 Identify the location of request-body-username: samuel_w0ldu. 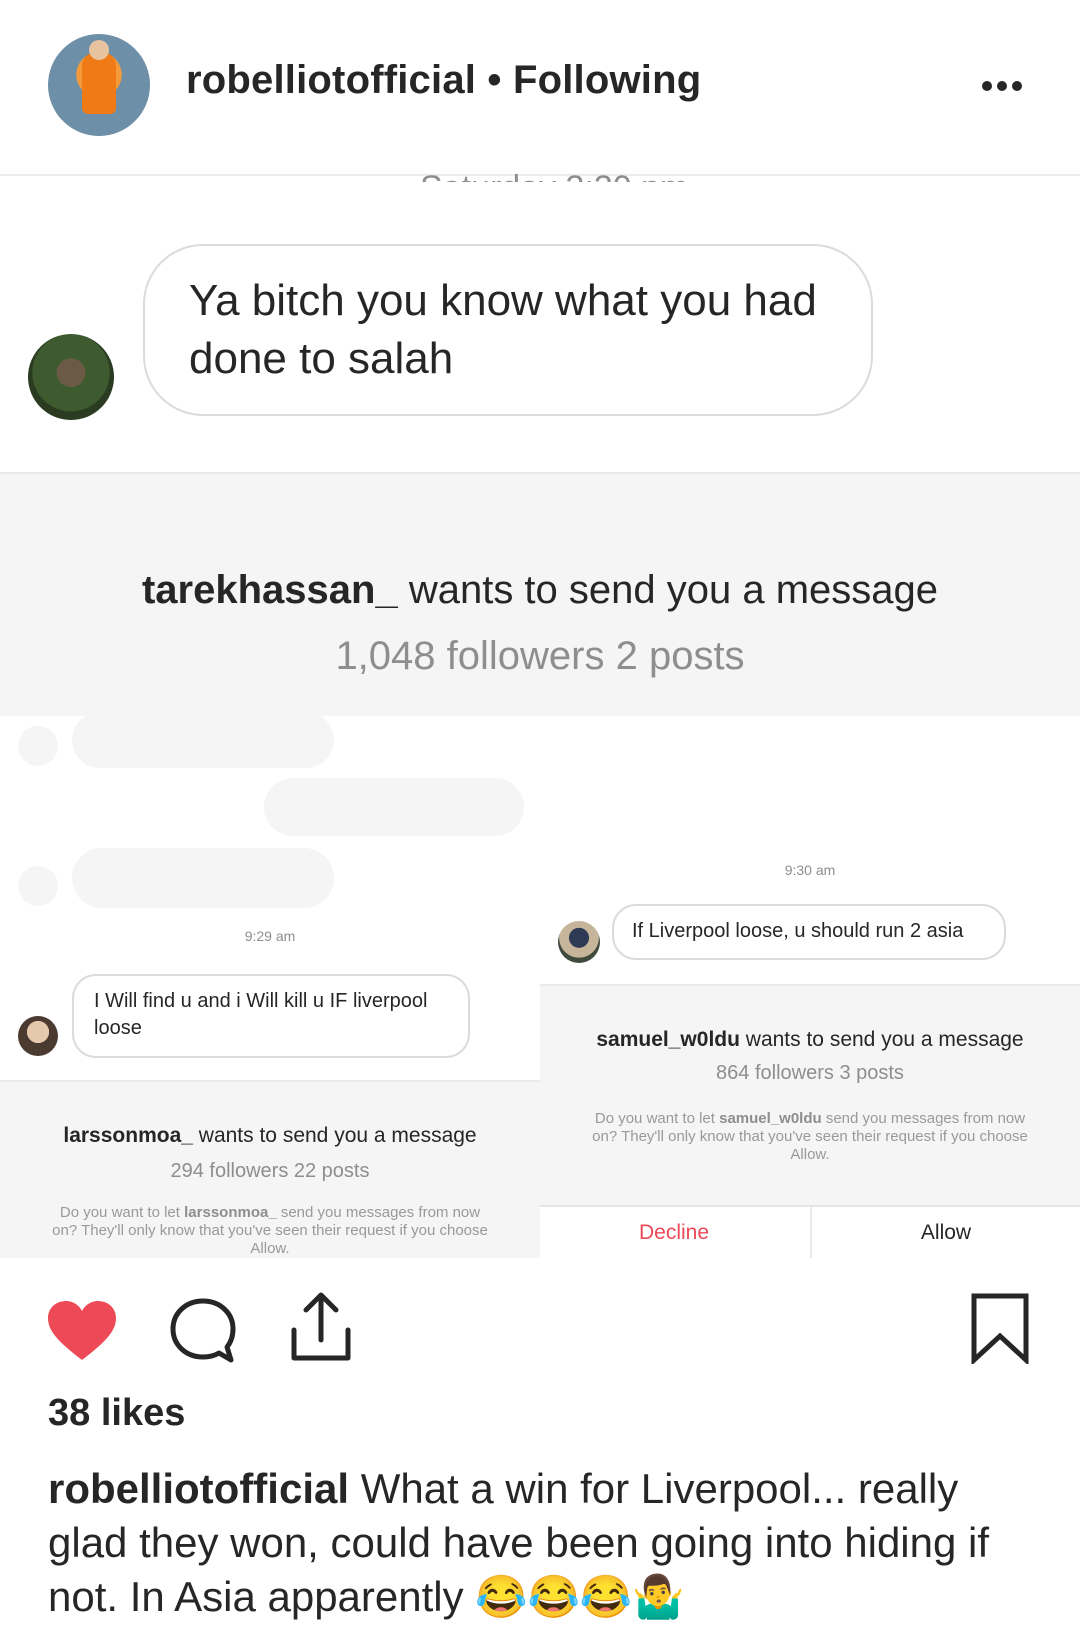
(770, 1118).